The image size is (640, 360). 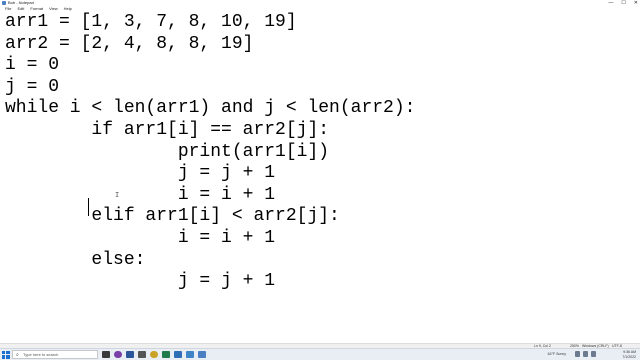 What do you see at coordinates (88, 207) in the screenshot?
I see `text-caret` at bounding box center [88, 207].